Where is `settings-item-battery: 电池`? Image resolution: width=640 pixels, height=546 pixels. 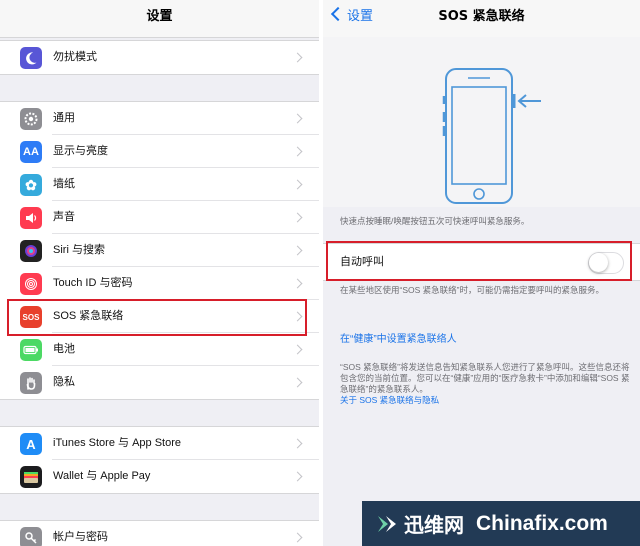
settings-item-battery: 电池 is located at coordinates (159, 349).